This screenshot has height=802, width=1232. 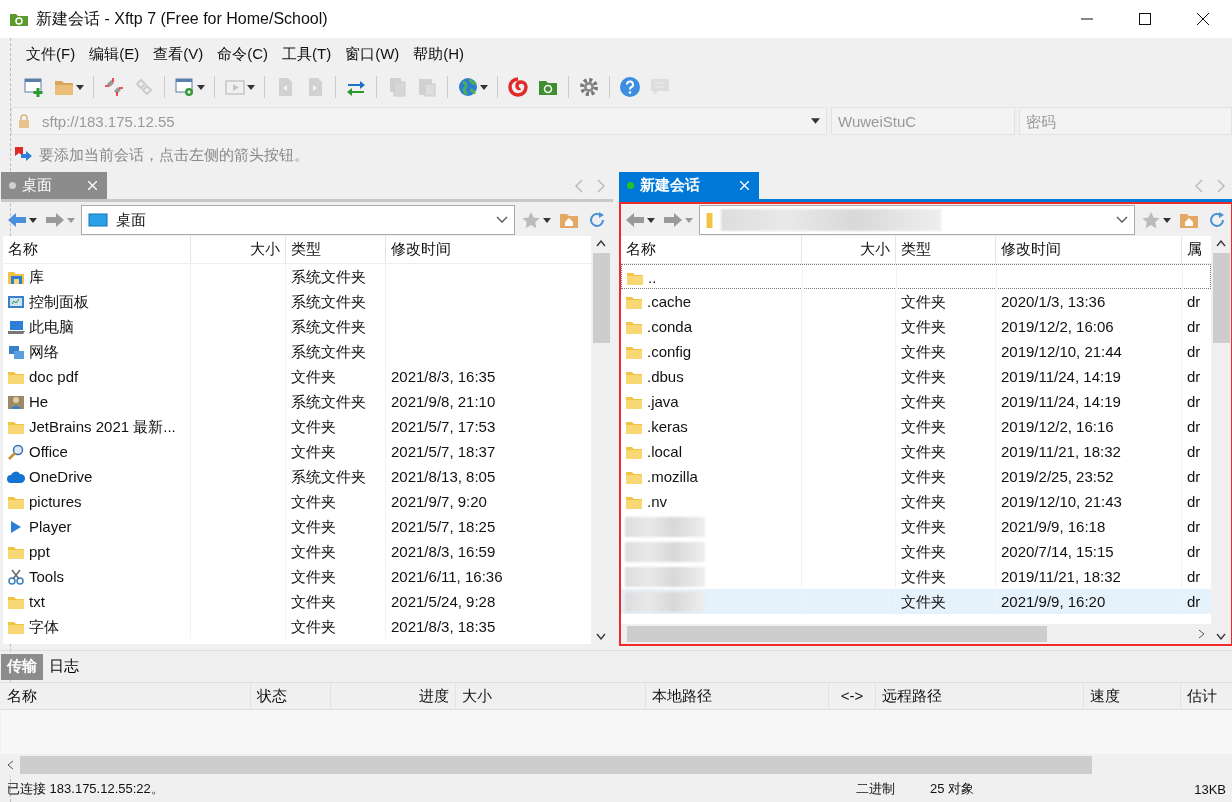 I want to click on selected-row: 文件夹 2021/9/9, 16:20 dr, so click(x=916, y=601).